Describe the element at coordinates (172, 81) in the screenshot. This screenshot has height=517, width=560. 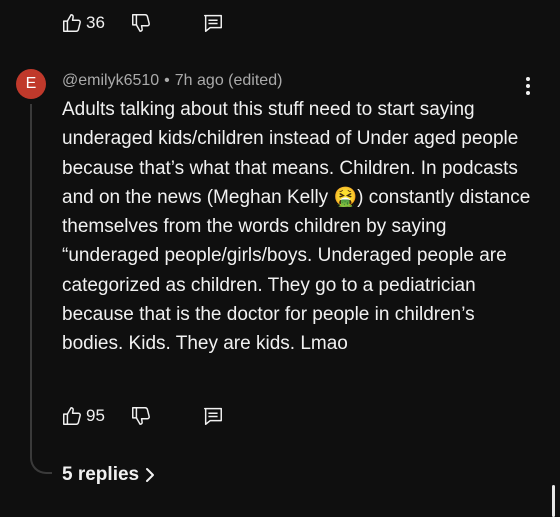
I see `comment-meta: @emilyk6510 • 7h ago (edited)` at that location.